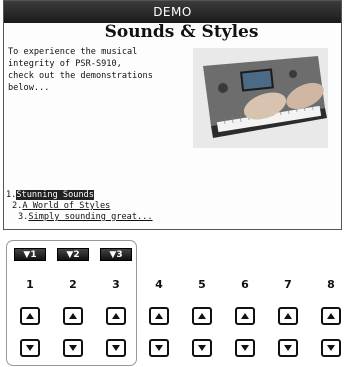  What do you see at coordinates (73, 284) in the screenshot?
I see `column-number-2: 2` at bounding box center [73, 284].